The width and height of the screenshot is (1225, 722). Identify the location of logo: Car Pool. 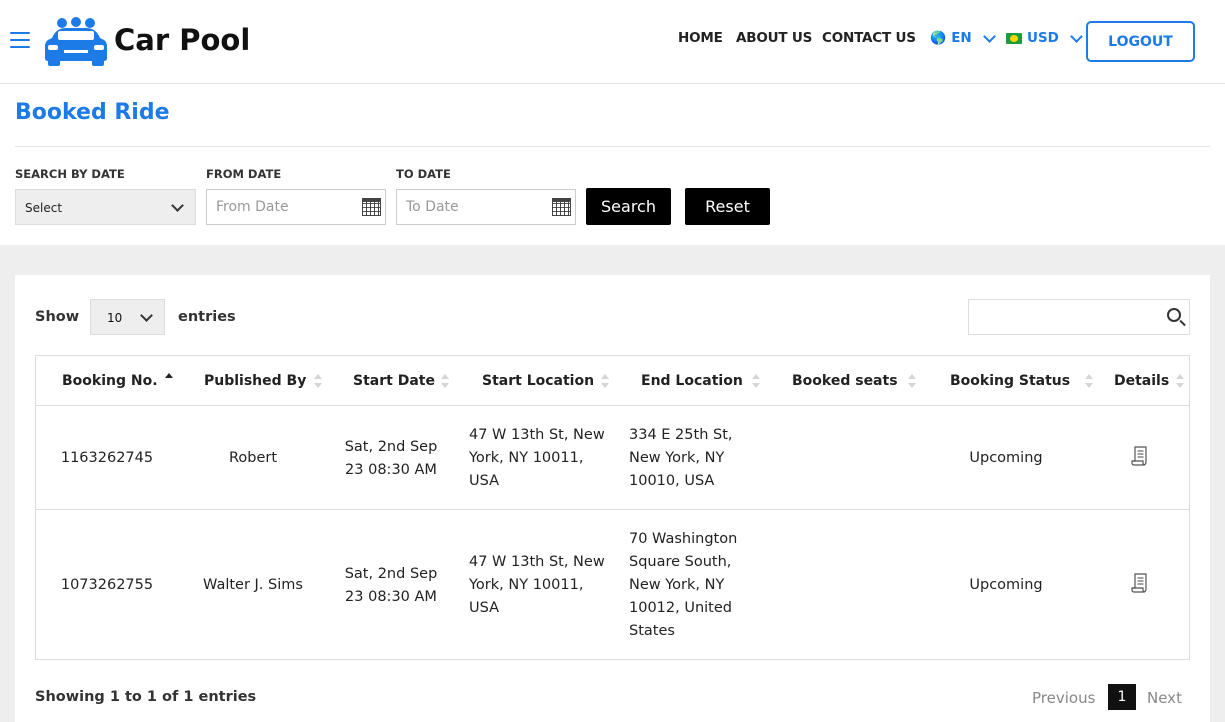
(147, 40).